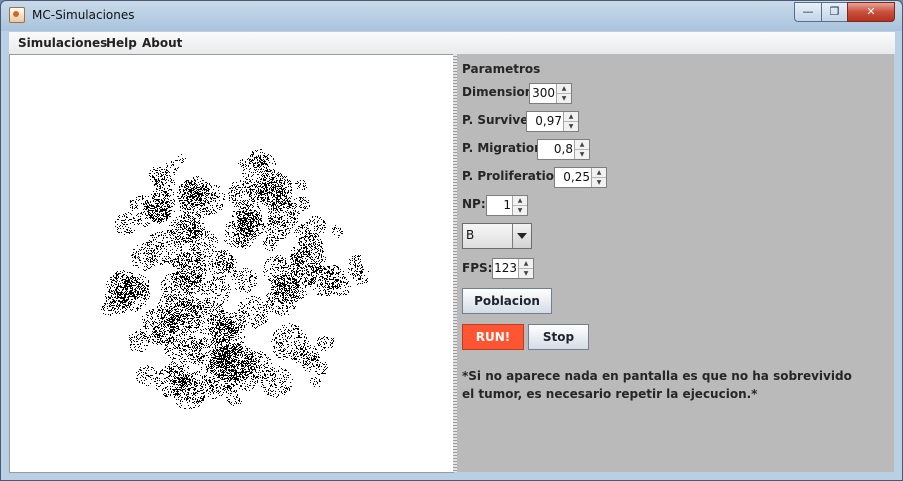 Image resolution: width=903 pixels, height=481 pixels. What do you see at coordinates (871, 12) in the screenshot?
I see `close-button: ✕` at bounding box center [871, 12].